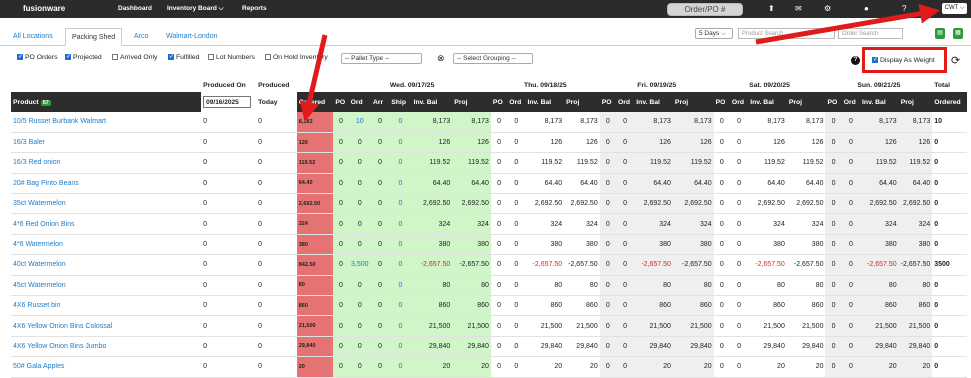  What do you see at coordinates (106, 102) in the screenshot?
I see `product-header: Product 57` at bounding box center [106, 102].